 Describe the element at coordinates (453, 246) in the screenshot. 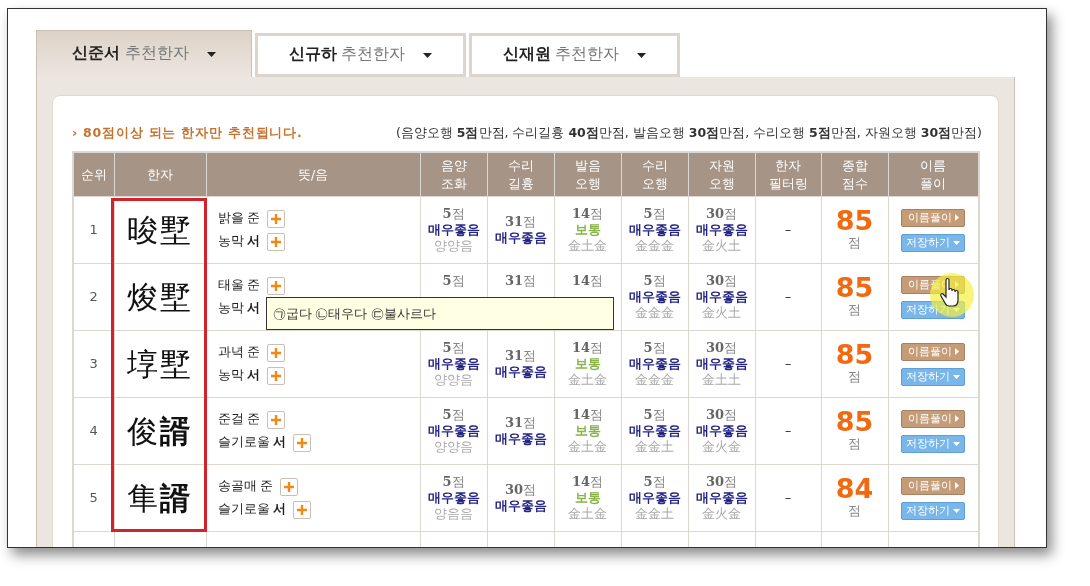

I see `element-text: 양양음` at that location.